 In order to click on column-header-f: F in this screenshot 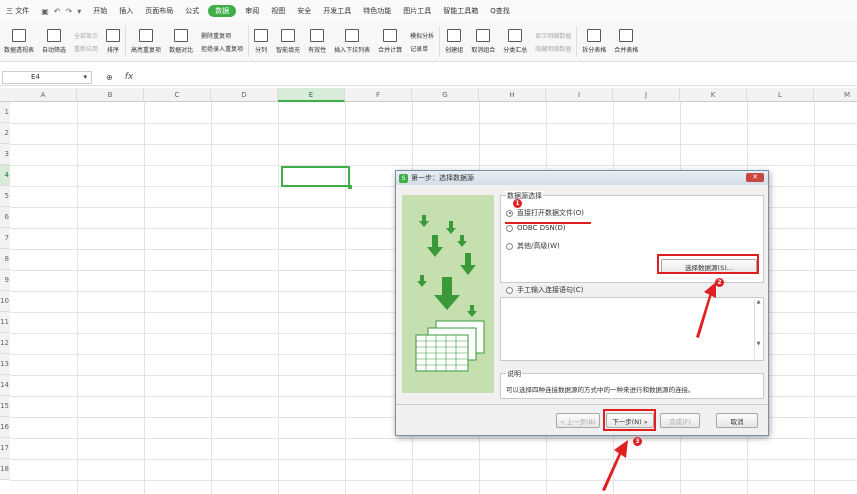, I will do `click(378, 95)`.